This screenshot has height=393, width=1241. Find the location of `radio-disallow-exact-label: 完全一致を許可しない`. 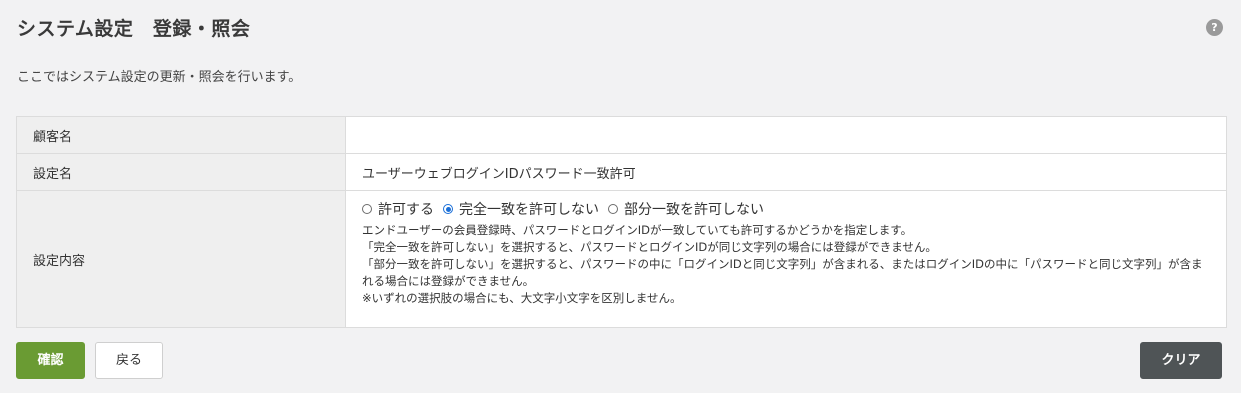

radio-disallow-exact-label: 完全一致を許可しない is located at coordinates (529, 209).